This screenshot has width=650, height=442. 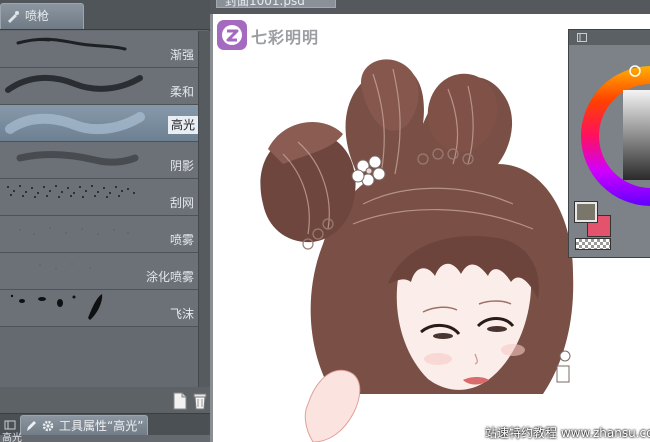 What do you see at coordinates (13, 17) in the screenshot?
I see `airbrush-icon` at bounding box center [13, 17].